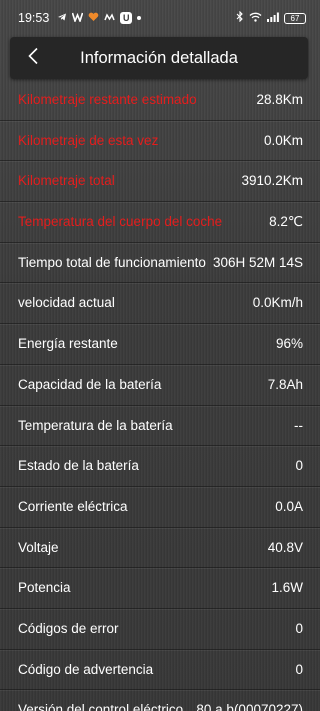 The width and height of the screenshot is (320, 711). Describe the element at coordinates (93, 18) in the screenshot. I see `heart-app-icon` at that location.